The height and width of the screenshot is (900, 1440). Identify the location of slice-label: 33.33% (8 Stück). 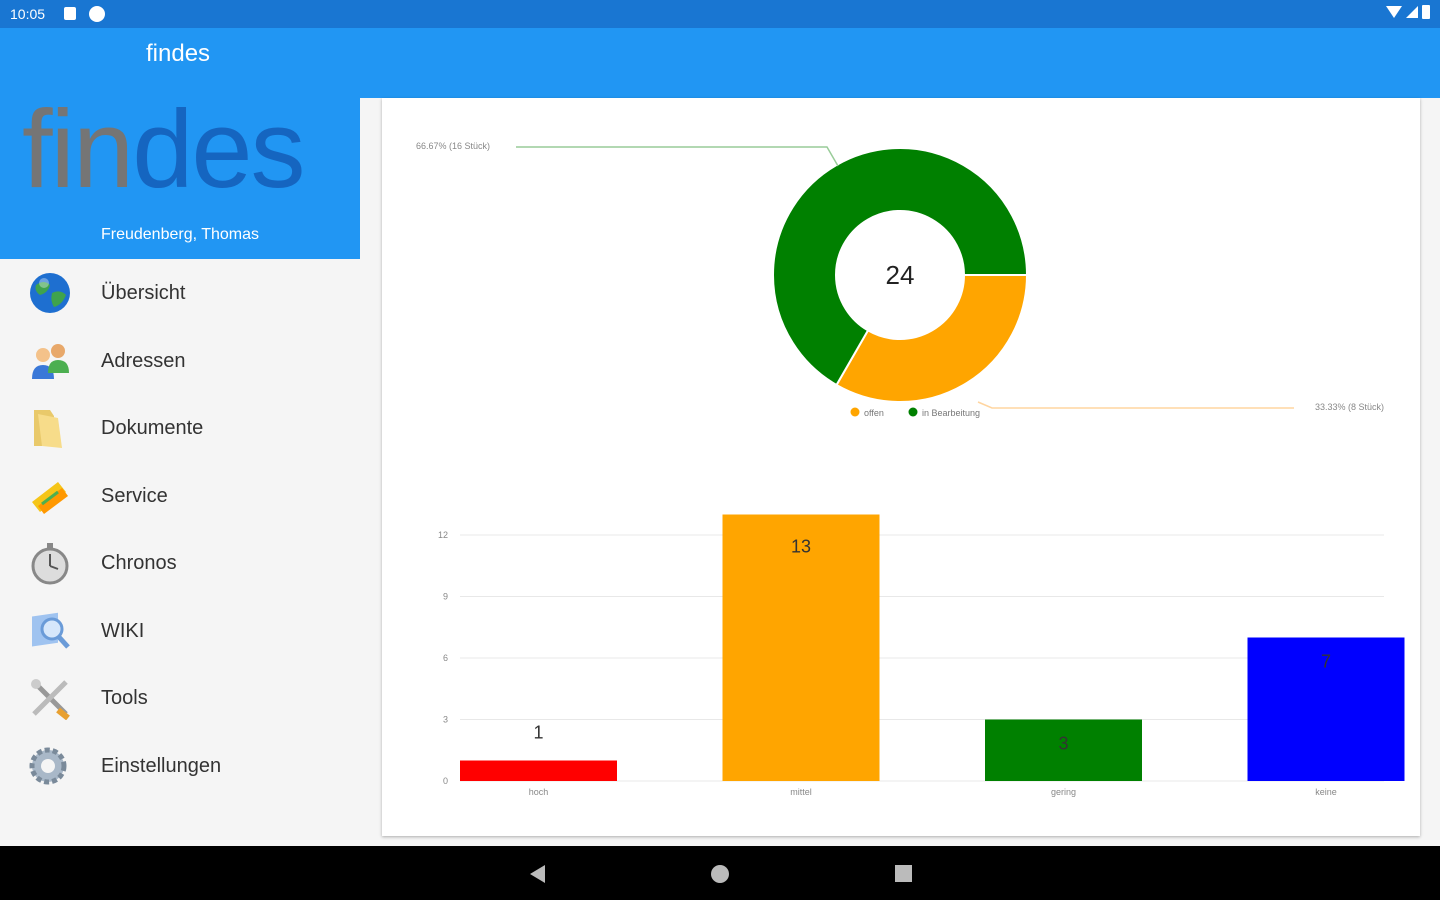
(1349, 407).